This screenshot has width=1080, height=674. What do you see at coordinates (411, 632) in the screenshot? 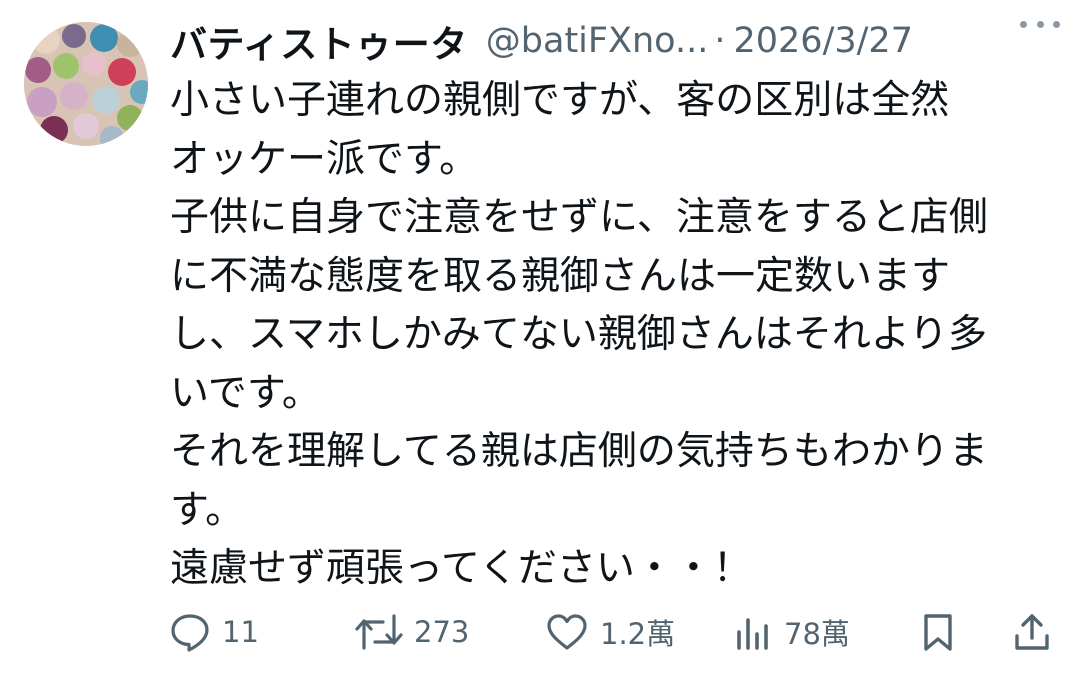
I see `retweet-button: 273` at bounding box center [411, 632].